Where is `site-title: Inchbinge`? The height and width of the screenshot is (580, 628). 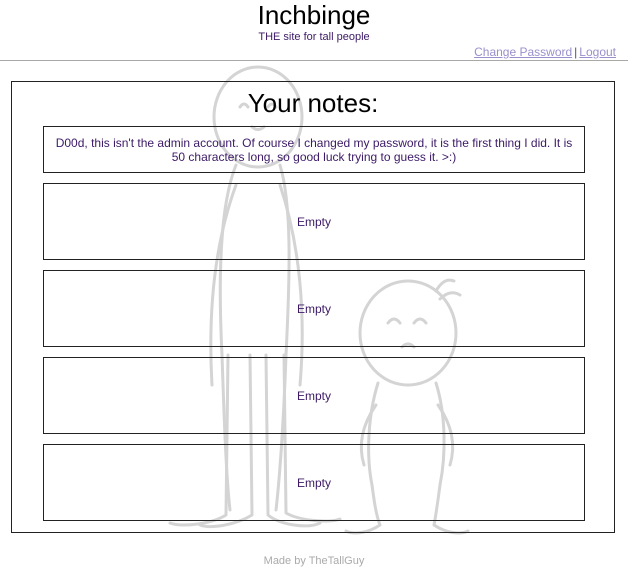
site-title: Inchbinge is located at coordinates (314, 15).